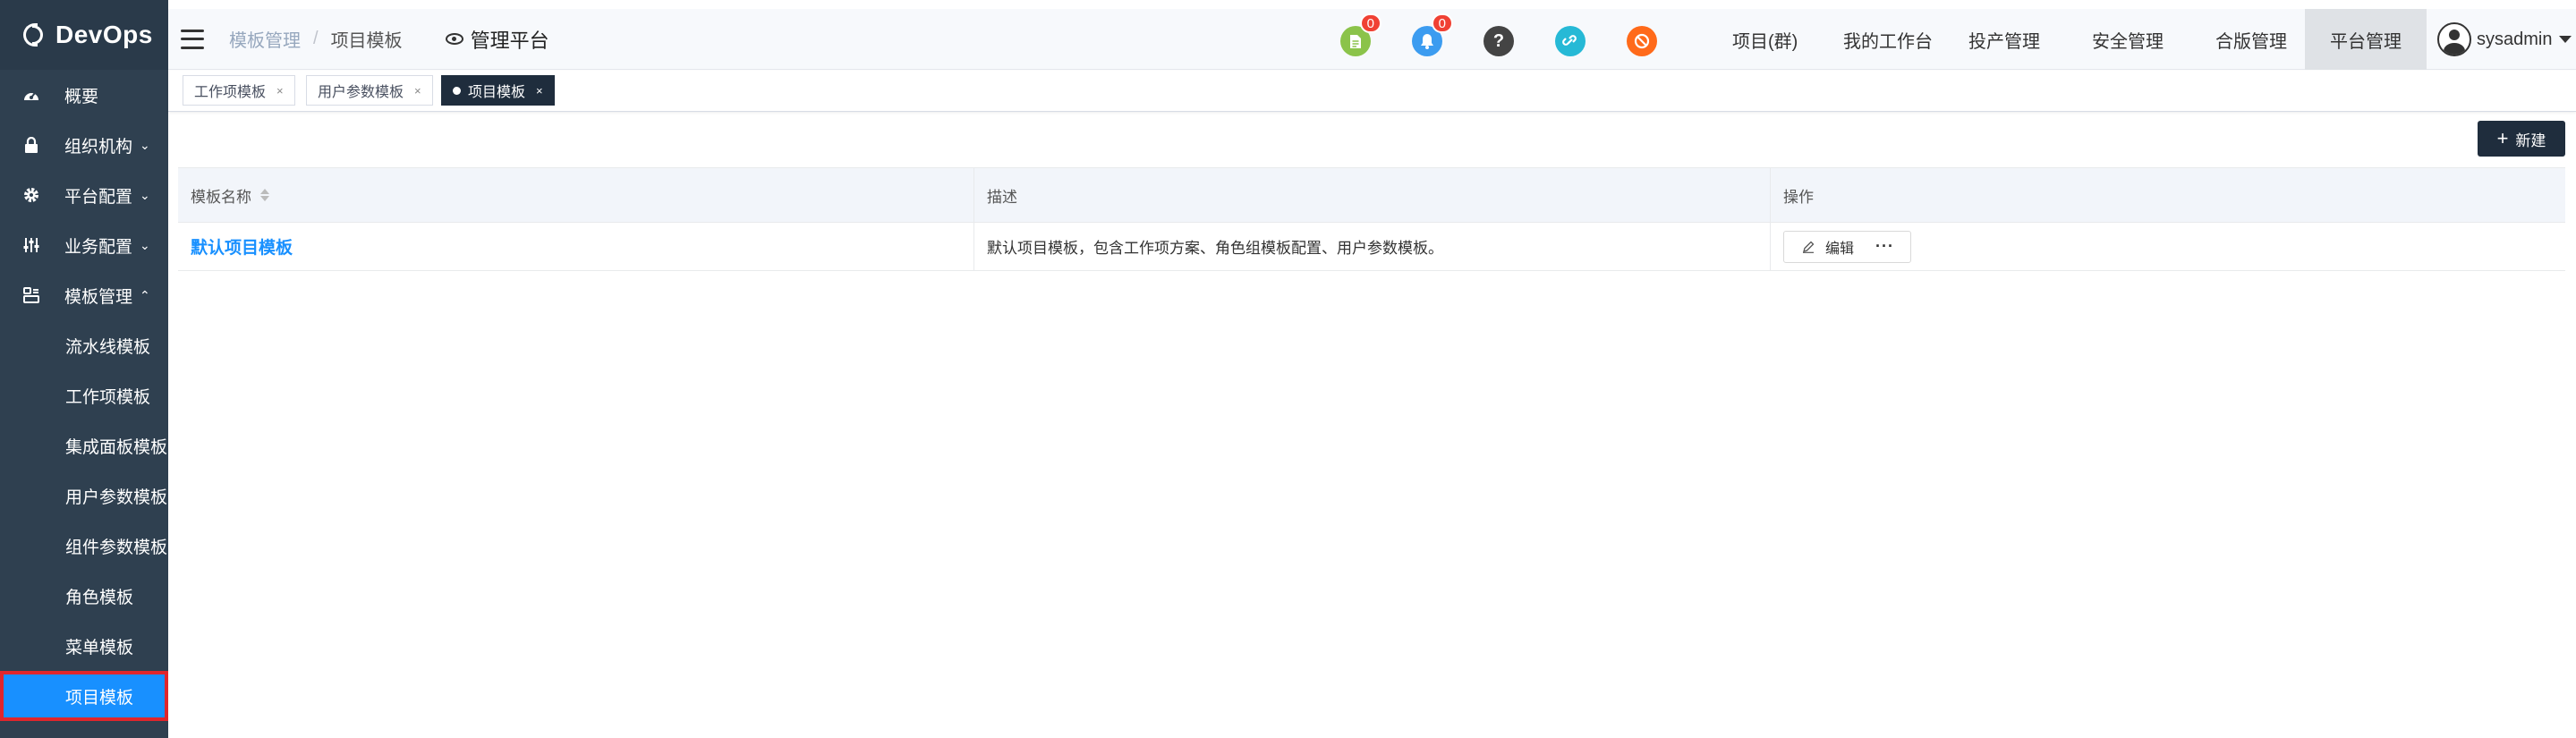  Describe the element at coordinates (361, 92) in the screenshot. I see `tag-label: 用户参数模板` at that location.